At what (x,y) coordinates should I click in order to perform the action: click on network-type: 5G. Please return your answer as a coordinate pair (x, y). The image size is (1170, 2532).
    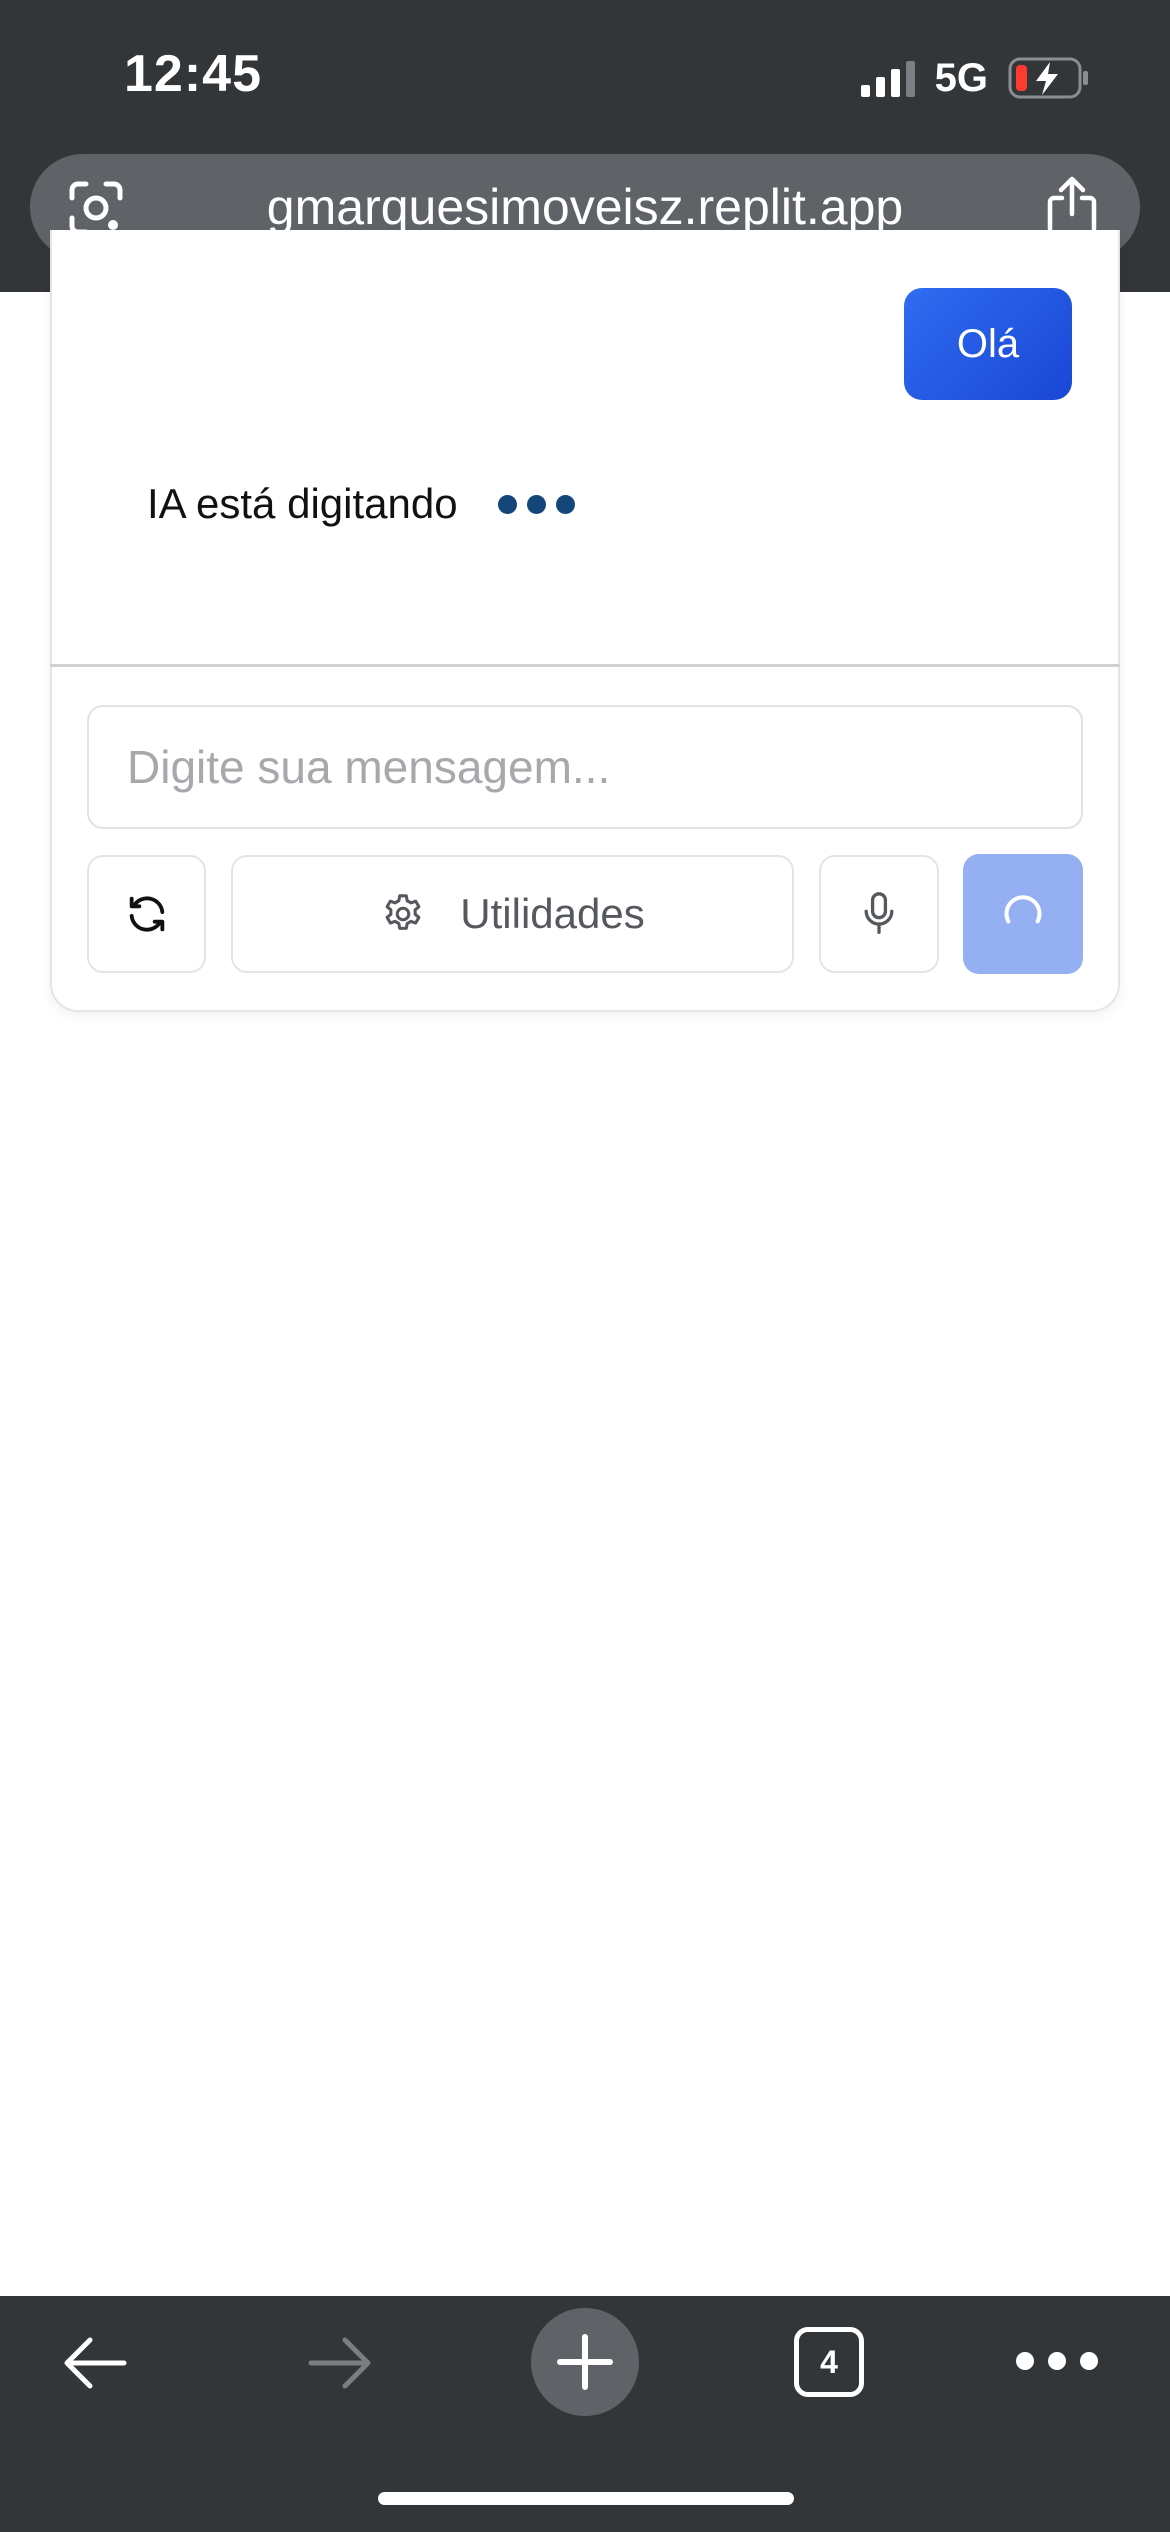
    Looking at the image, I should click on (961, 77).